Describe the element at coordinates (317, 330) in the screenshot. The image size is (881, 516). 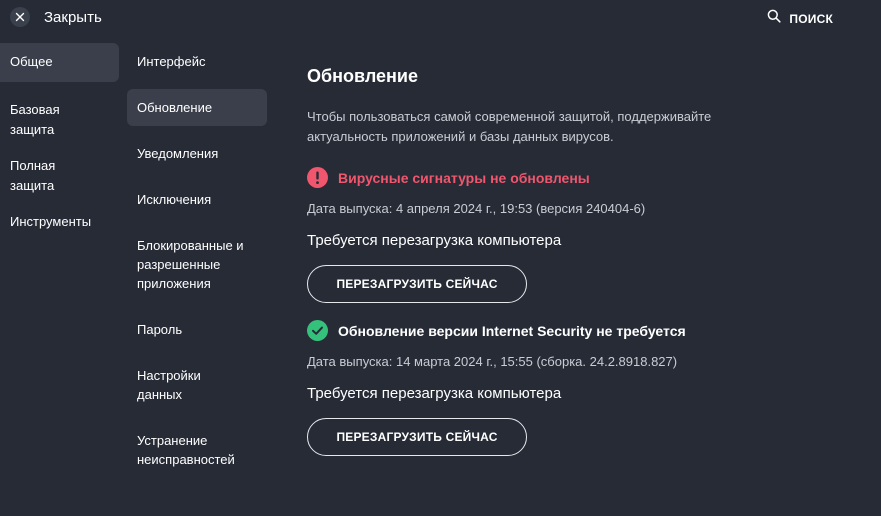
I see `check-icon` at that location.